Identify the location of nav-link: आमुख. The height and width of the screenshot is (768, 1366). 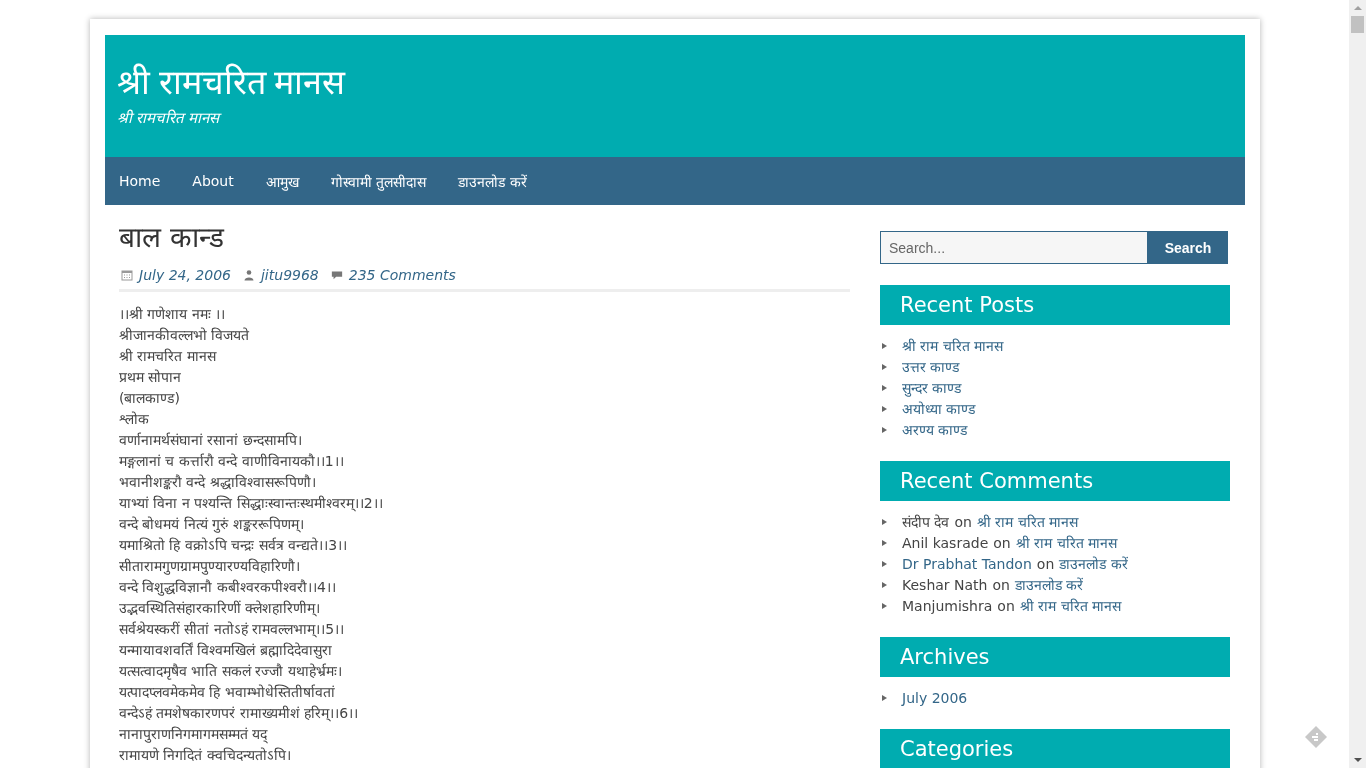
(282, 181).